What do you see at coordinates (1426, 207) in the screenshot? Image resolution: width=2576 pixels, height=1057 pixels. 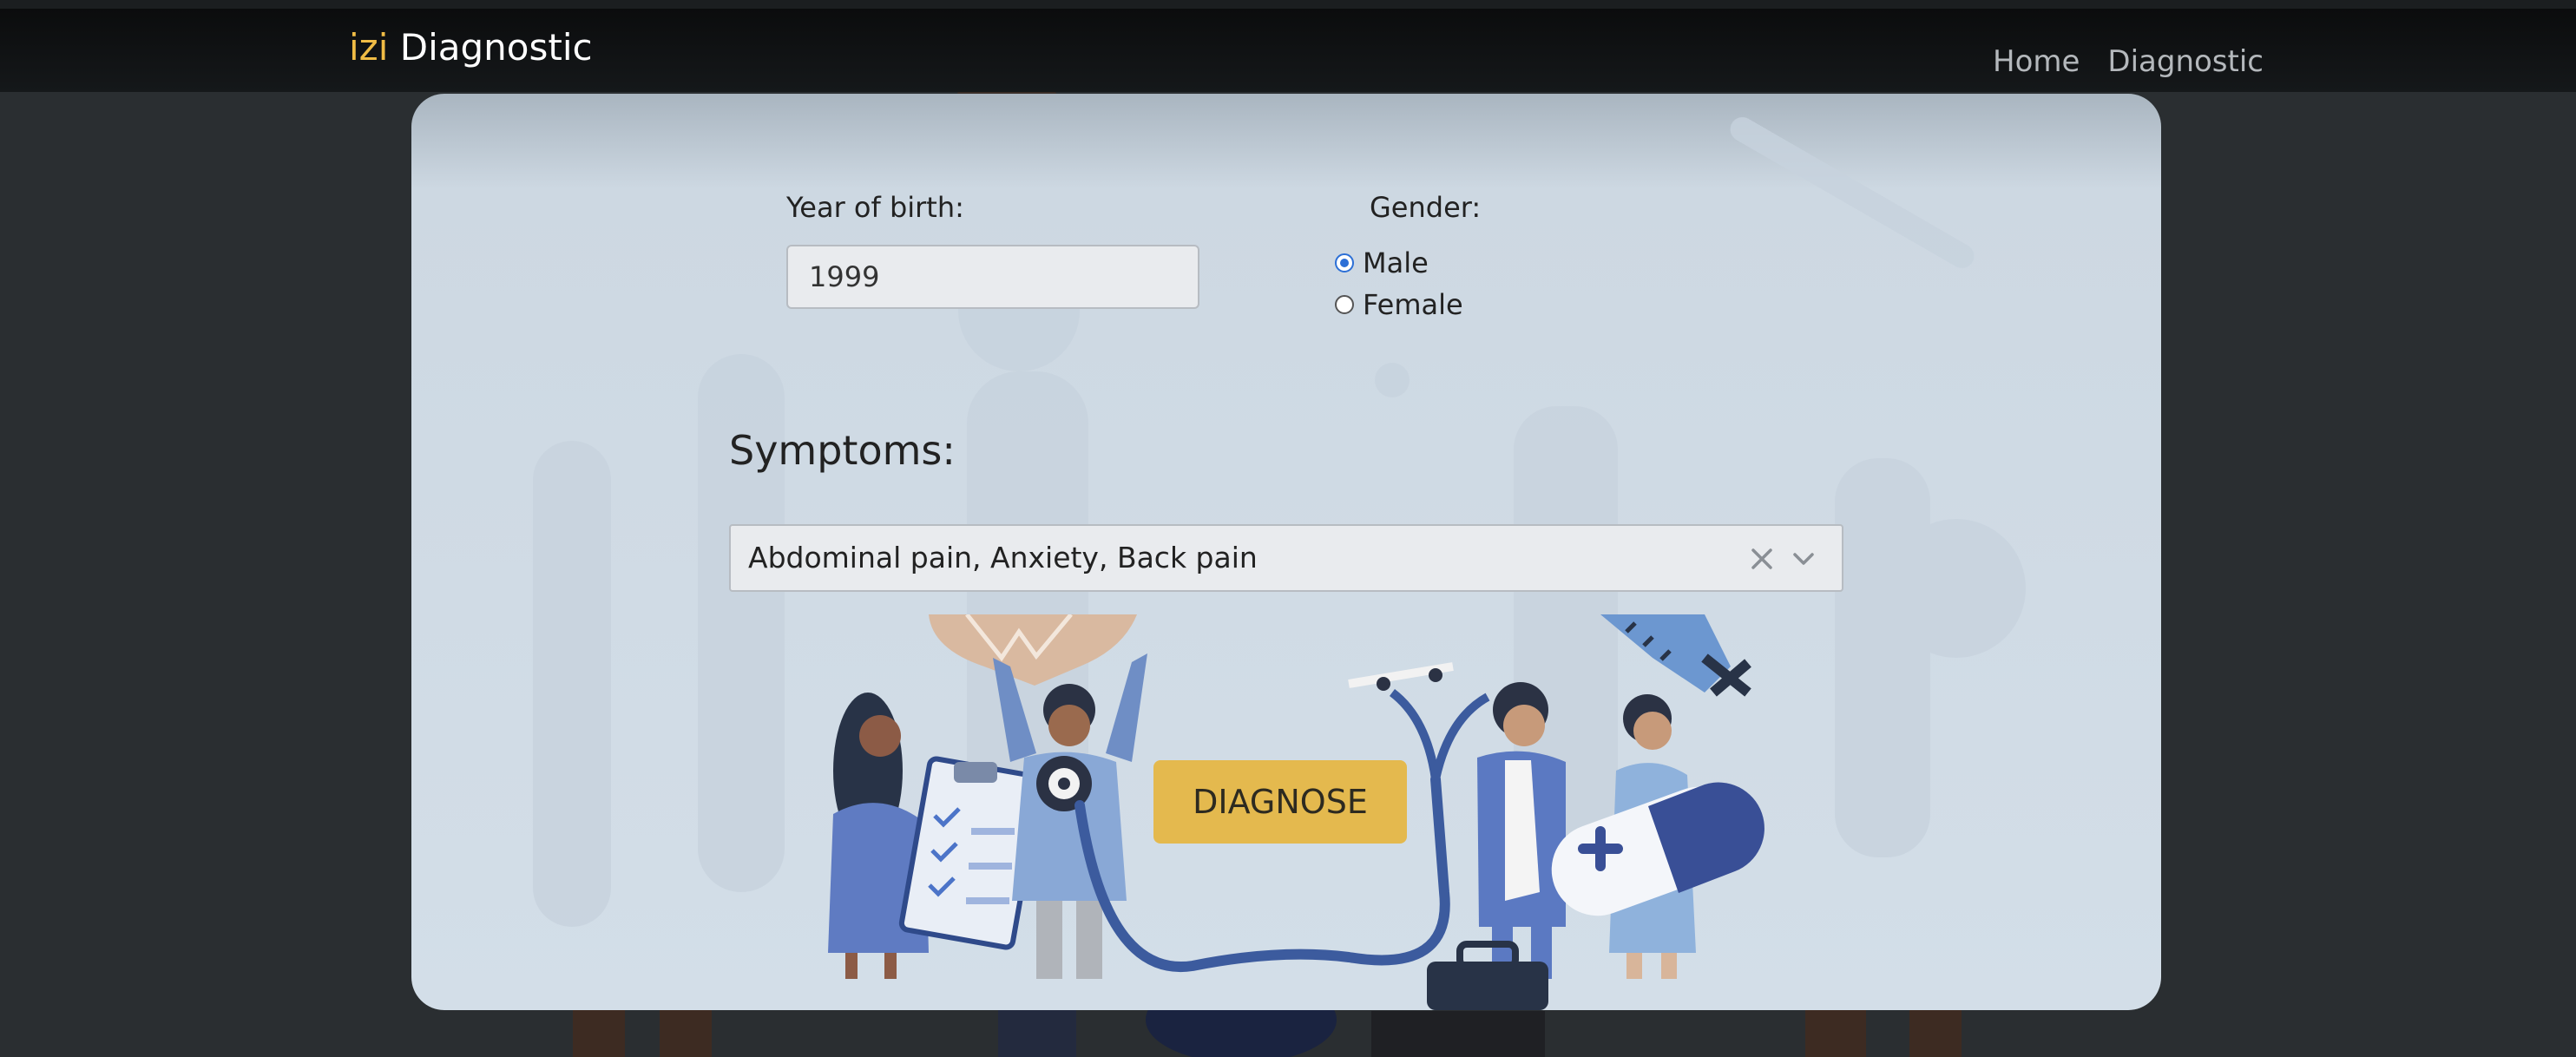 I see `gender-label: Gender:` at bounding box center [1426, 207].